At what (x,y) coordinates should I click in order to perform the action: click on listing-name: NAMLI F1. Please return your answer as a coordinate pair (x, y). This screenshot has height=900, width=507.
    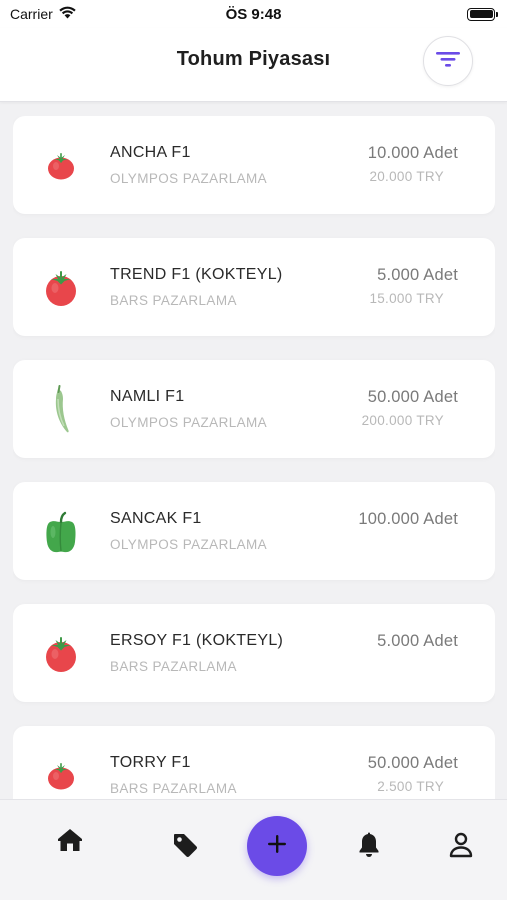
    Looking at the image, I should click on (147, 396).